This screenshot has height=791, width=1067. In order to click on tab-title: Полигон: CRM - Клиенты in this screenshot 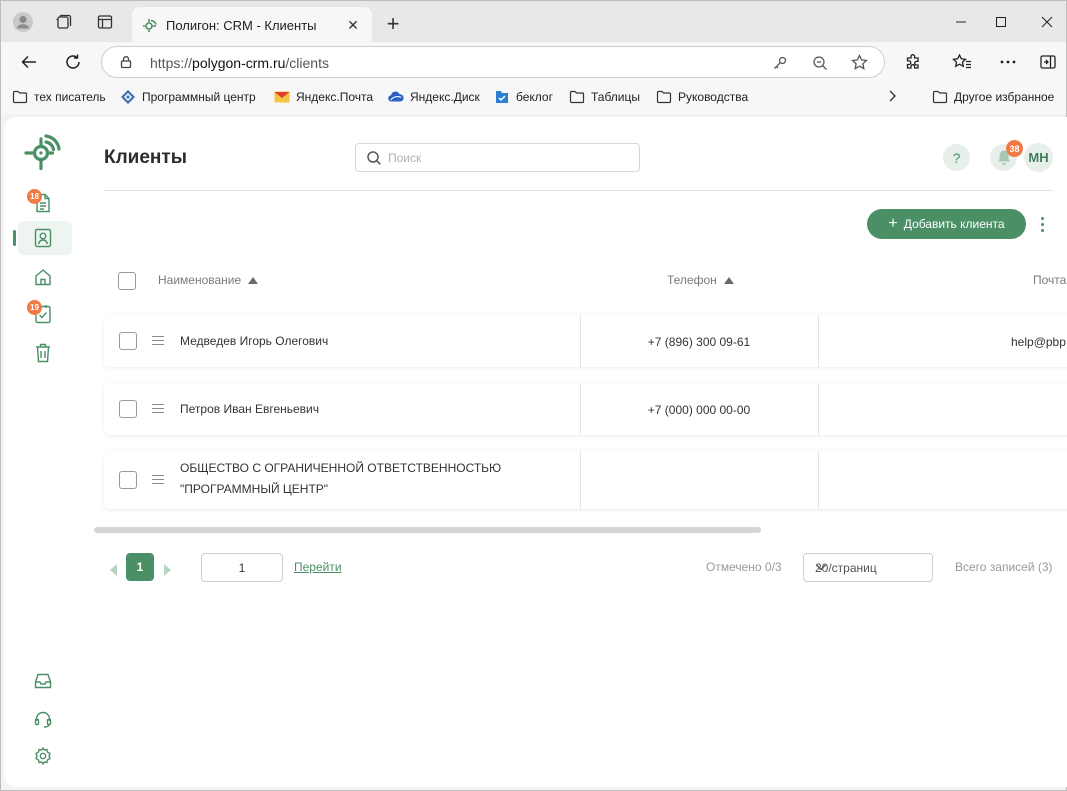, I will do `click(241, 25)`.